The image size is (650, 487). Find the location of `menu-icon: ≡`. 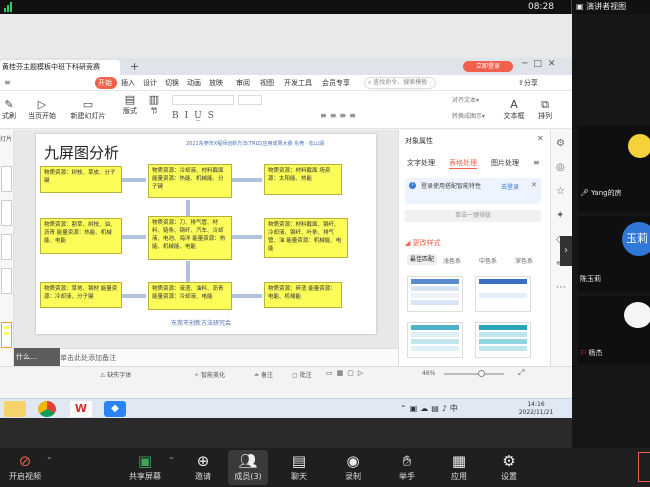

menu-icon: ≡ is located at coordinates (7, 82).